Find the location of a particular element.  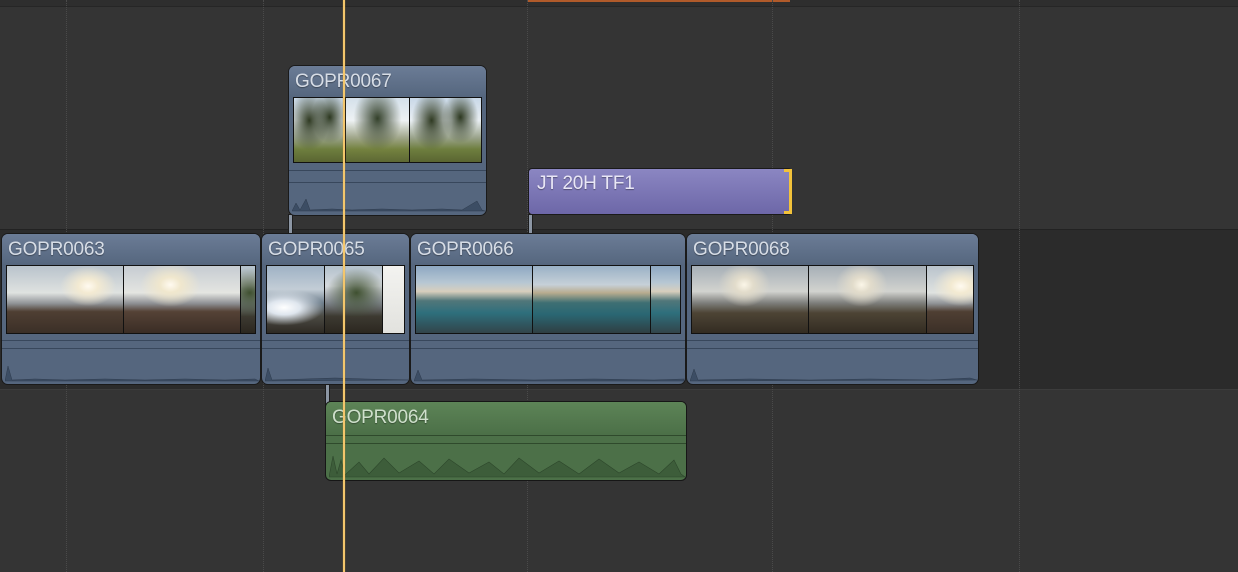

clip-gopr0065: GOPR0065 is located at coordinates (335, 309).